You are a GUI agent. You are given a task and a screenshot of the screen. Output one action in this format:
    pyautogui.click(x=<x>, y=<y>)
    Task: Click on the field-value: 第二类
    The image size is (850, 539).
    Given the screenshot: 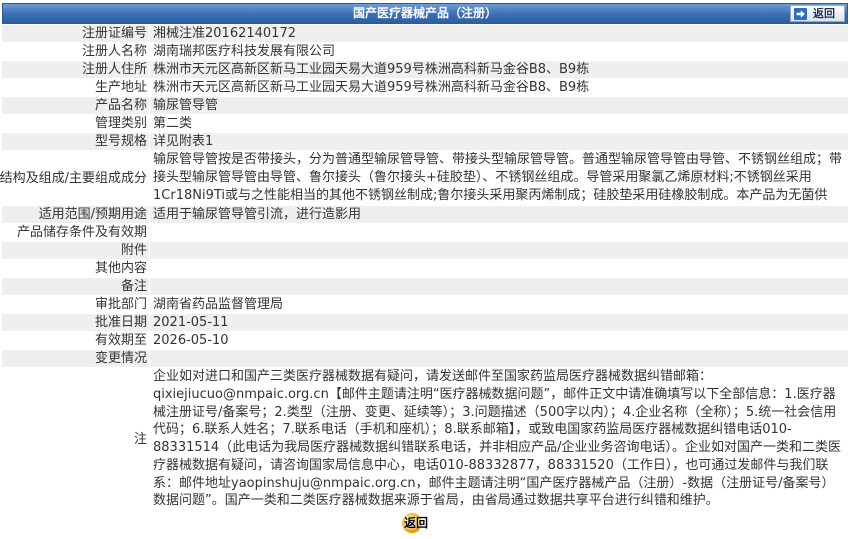 What is the action you would take?
    pyautogui.click(x=499, y=123)
    